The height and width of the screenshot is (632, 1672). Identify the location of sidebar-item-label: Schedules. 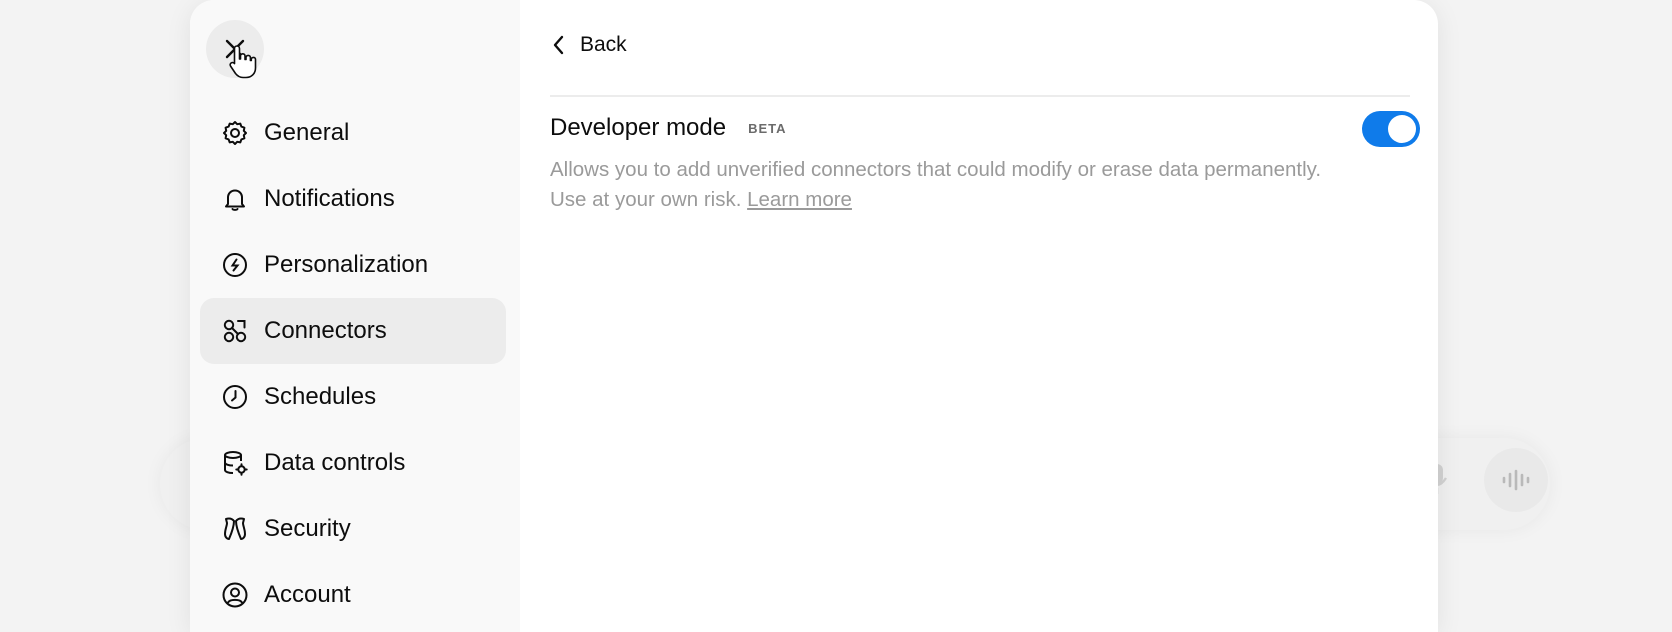
(320, 396).